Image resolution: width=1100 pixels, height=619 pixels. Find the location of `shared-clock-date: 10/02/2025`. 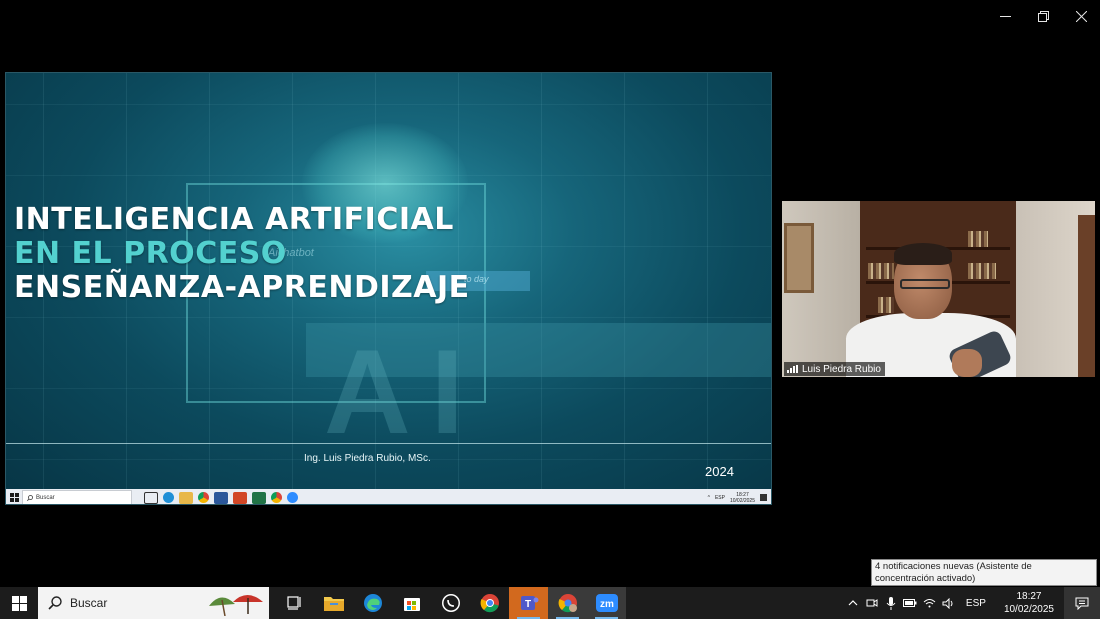

shared-clock-date: 10/02/2025 is located at coordinates (742, 500).